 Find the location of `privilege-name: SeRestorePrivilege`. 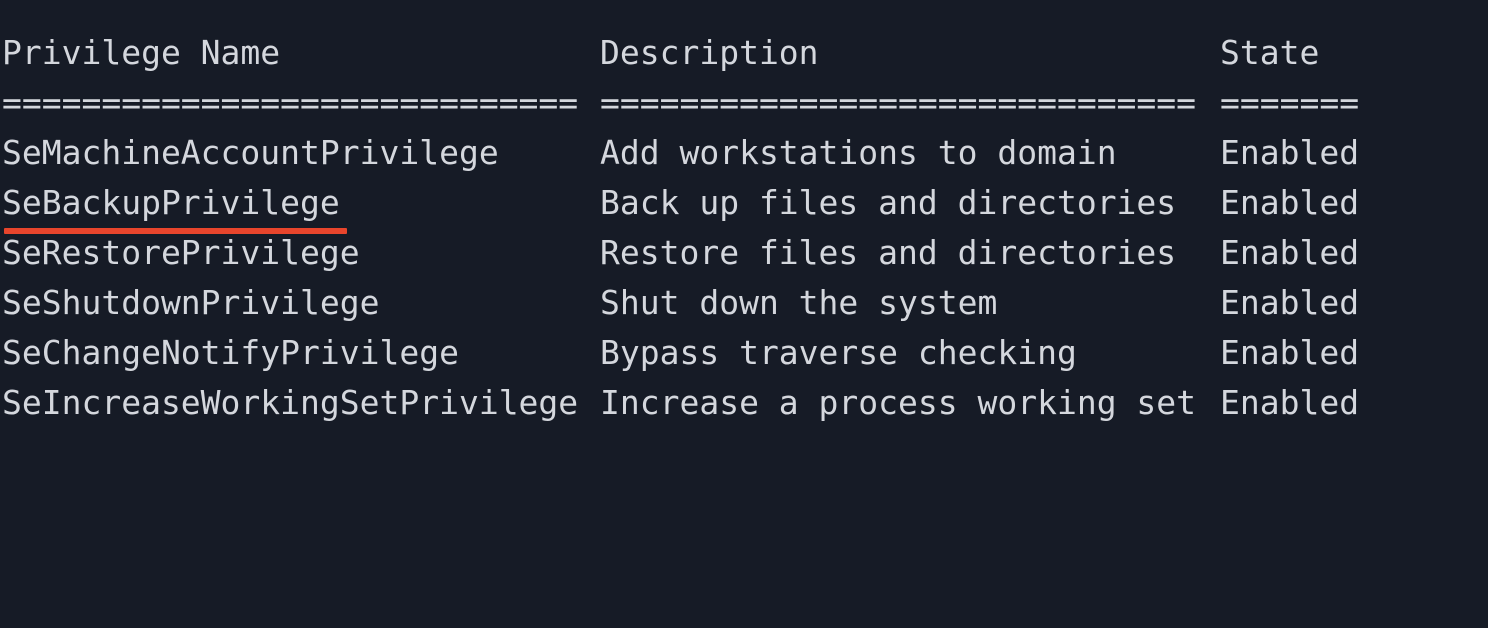

privilege-name: SeRestorePrivilege is located at coordinates (181, 252).